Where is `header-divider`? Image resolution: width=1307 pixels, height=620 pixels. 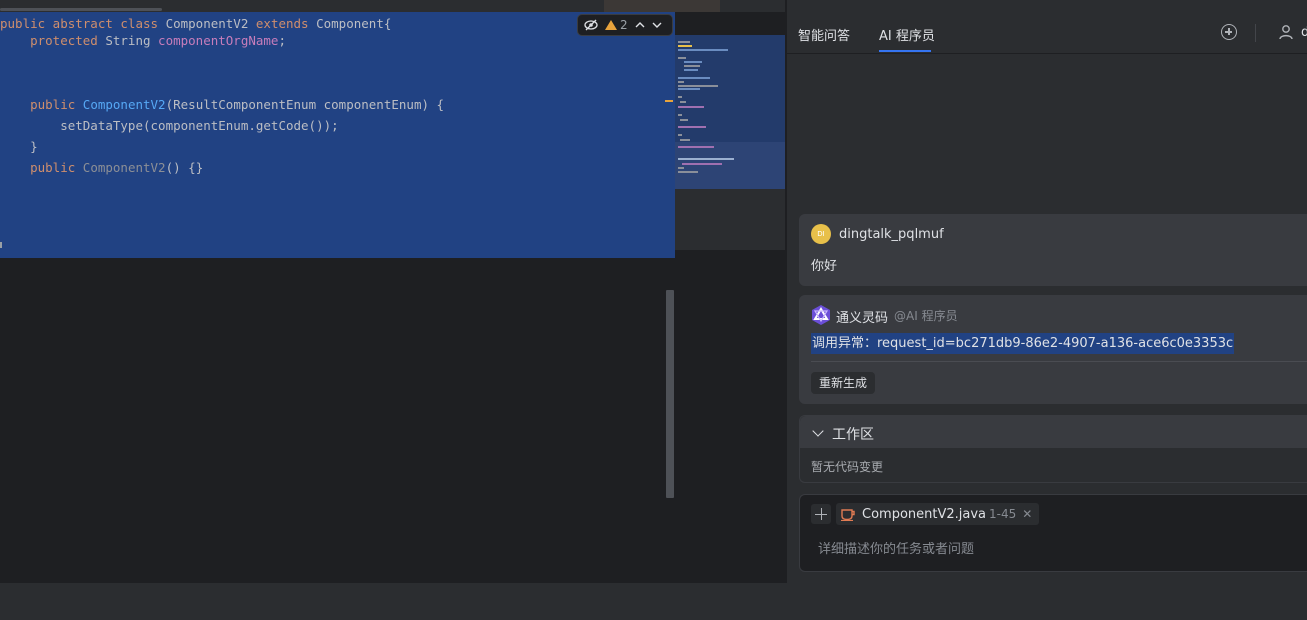 header-divider is located at coordinates (1255, 33).